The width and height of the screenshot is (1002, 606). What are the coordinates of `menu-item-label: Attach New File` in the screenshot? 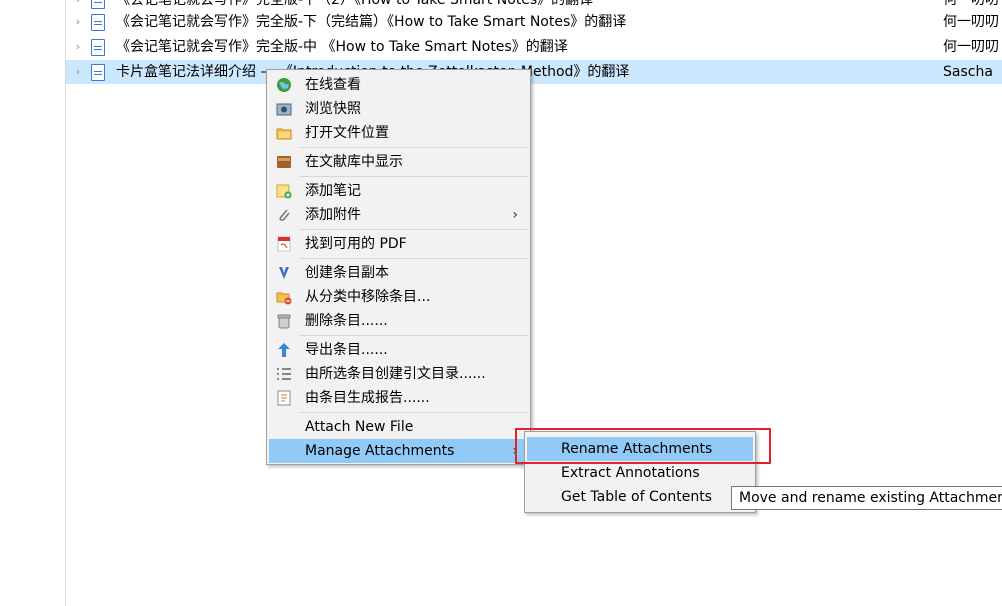 It's located at (359, 427).